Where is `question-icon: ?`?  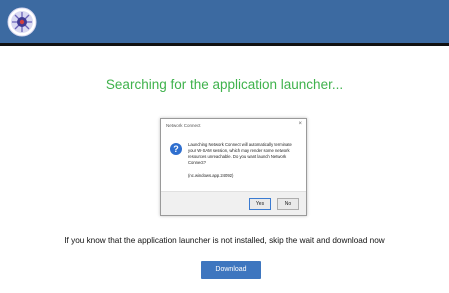
question-icon: ? is located at coordinates (176, 149).